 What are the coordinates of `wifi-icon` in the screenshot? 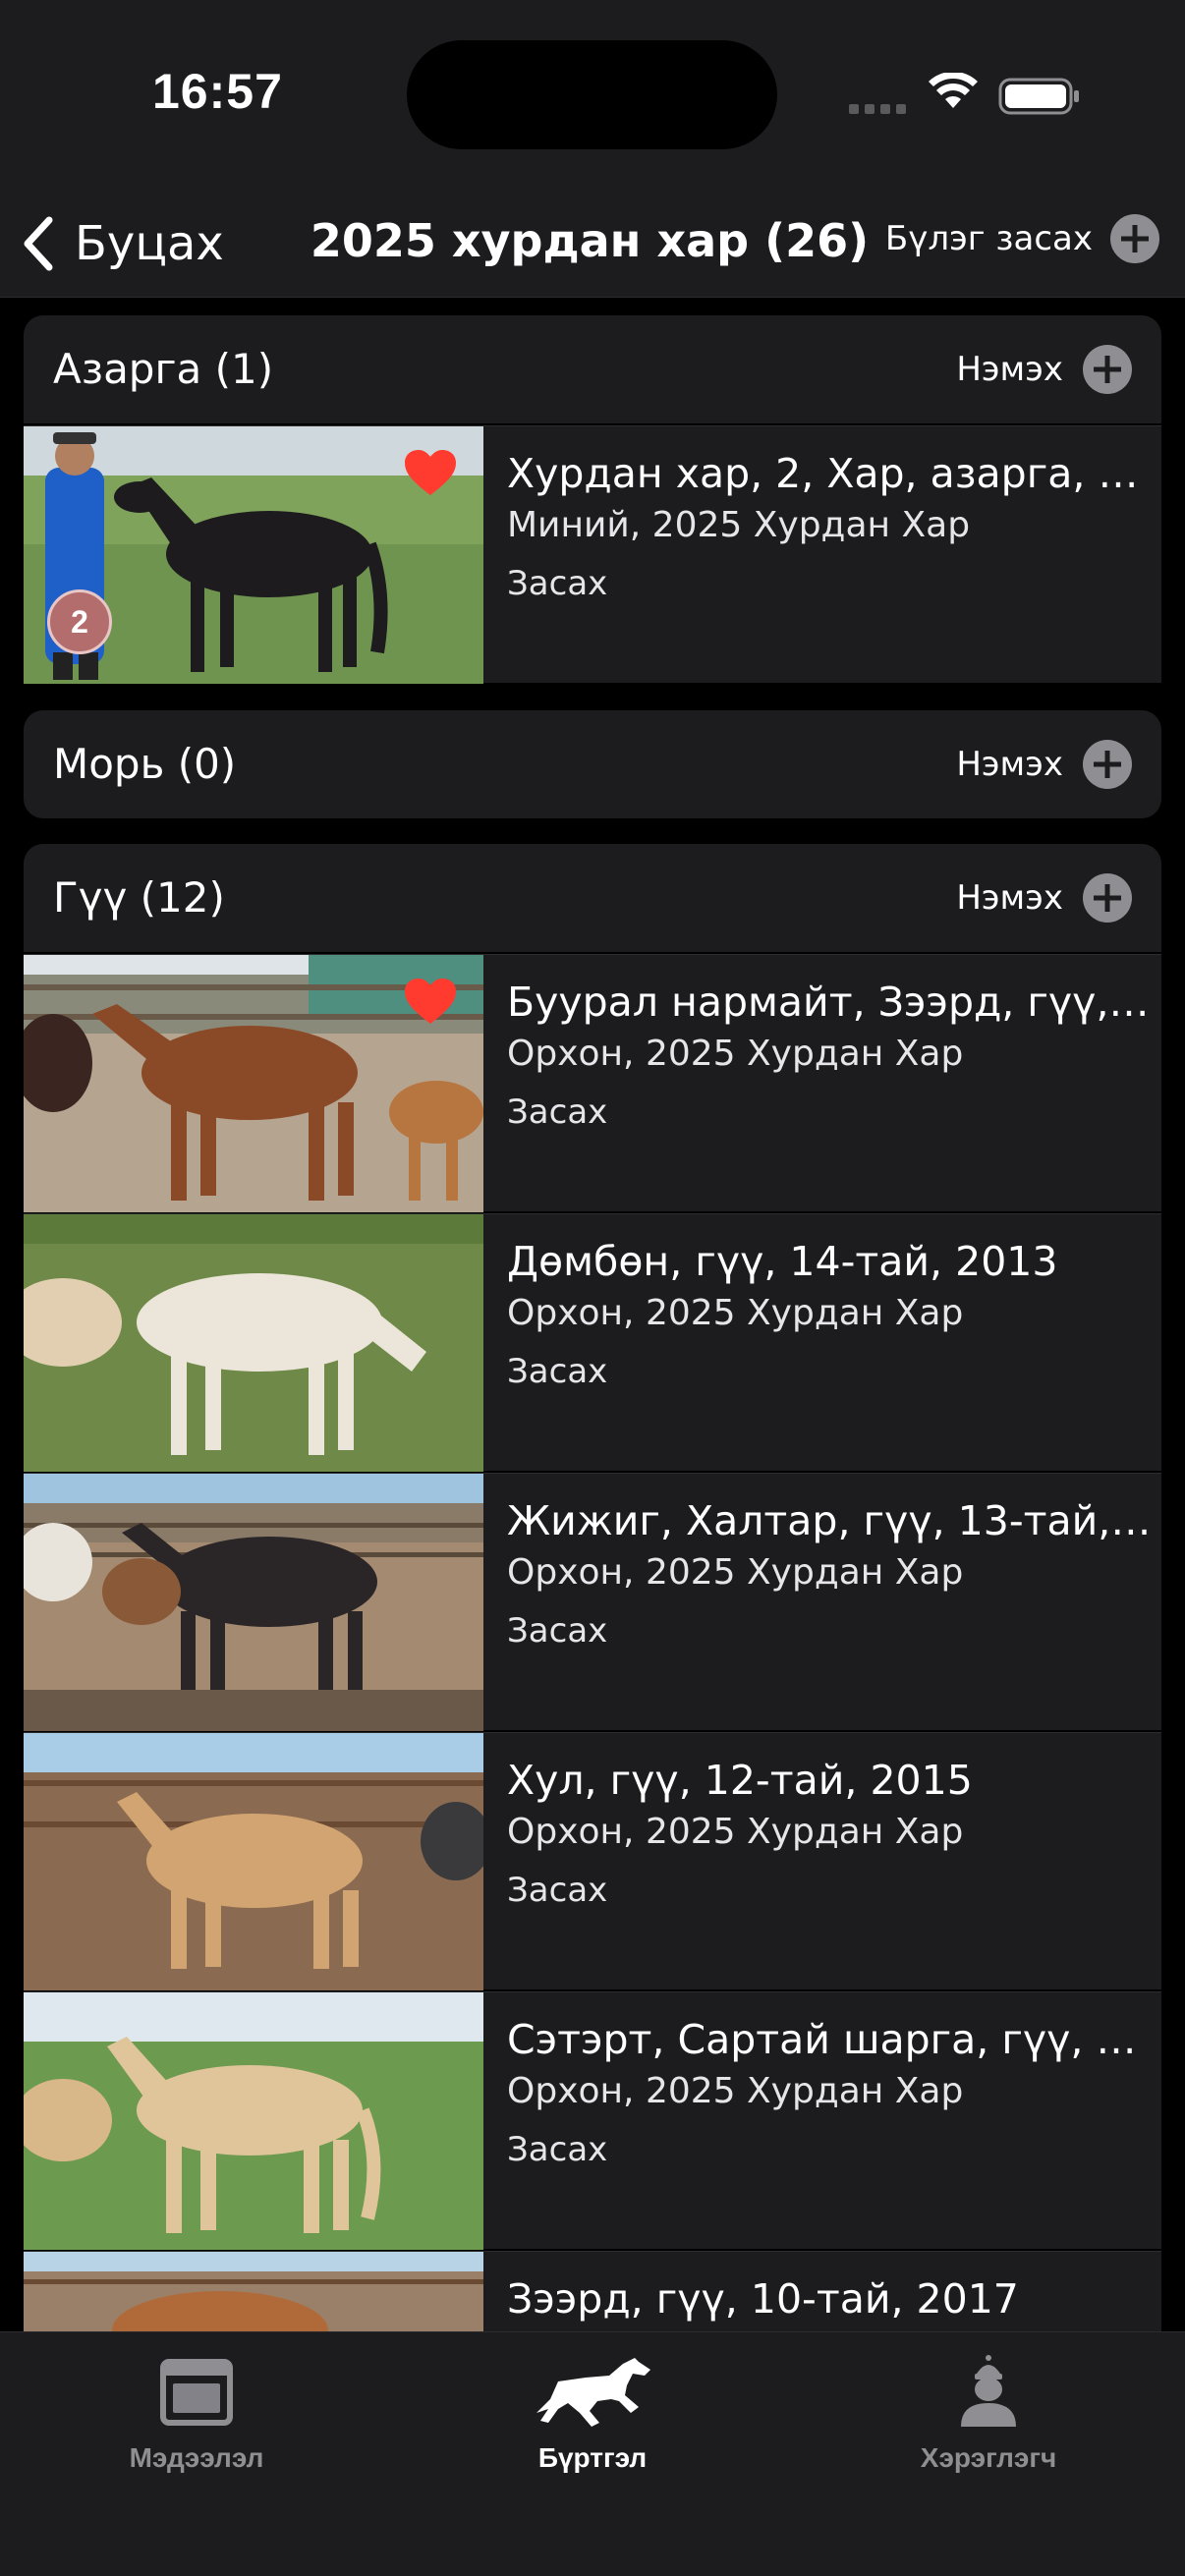 It's located at (954, 90).